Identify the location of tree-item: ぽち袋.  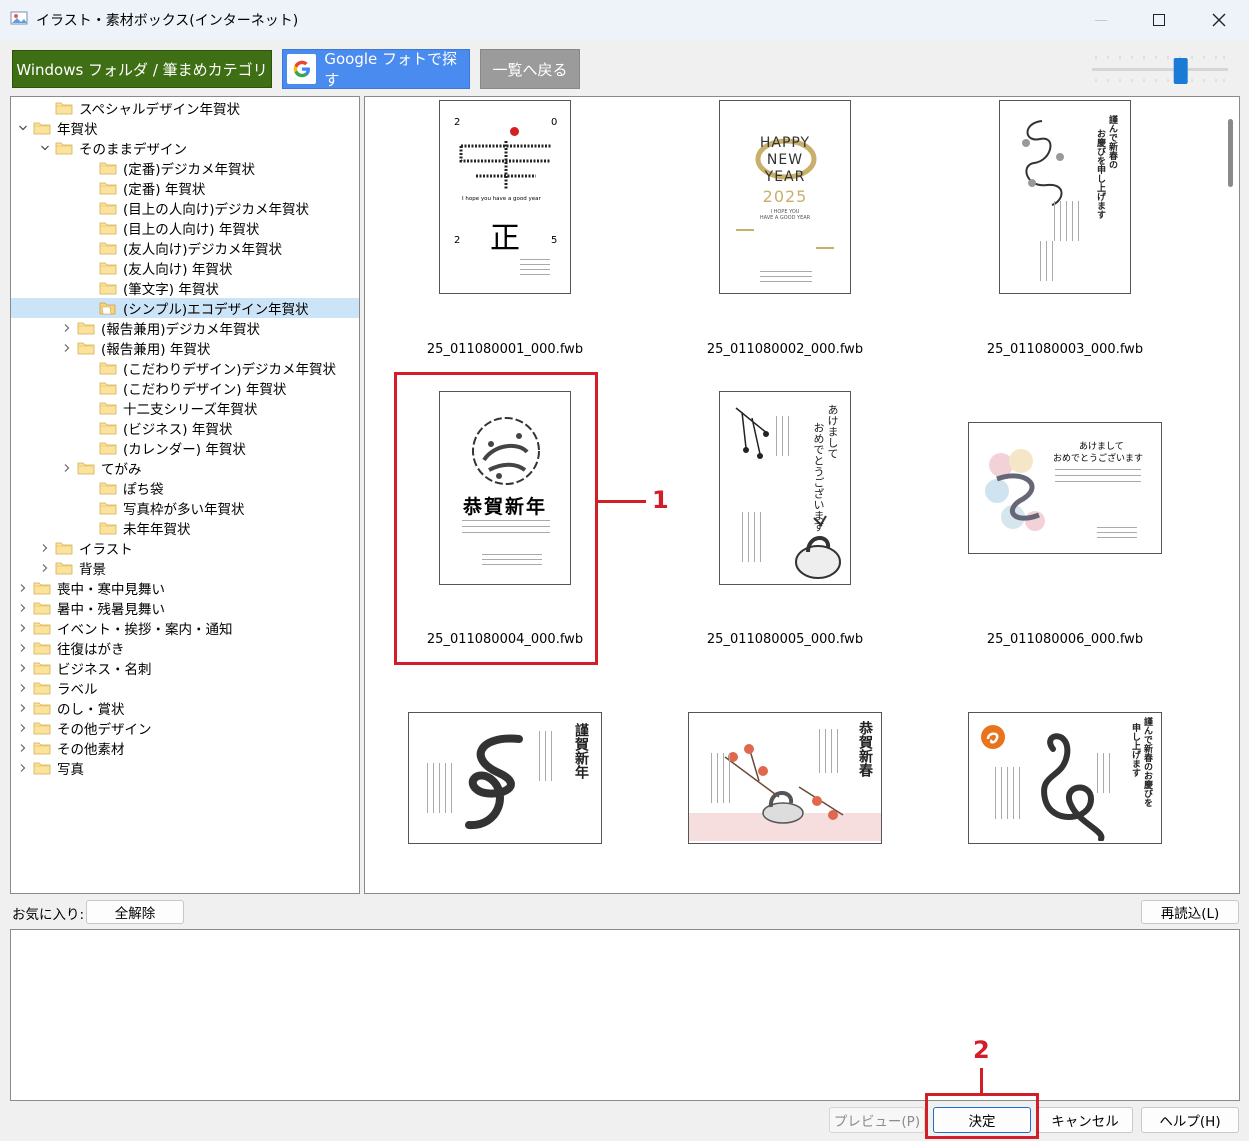
(185, 488).